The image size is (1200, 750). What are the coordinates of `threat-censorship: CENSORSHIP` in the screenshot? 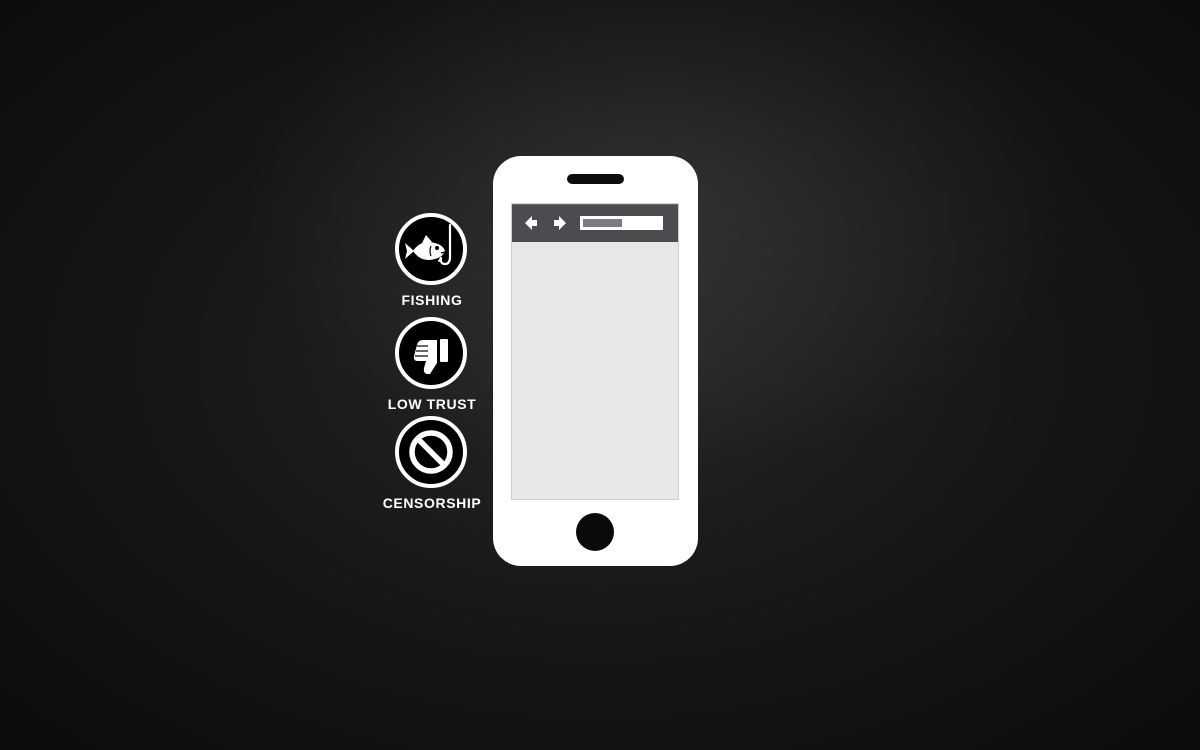 It's located at (432, 466).